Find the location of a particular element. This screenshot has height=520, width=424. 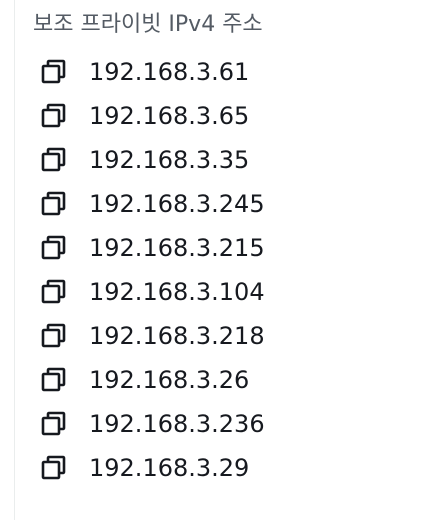

ip-address-item: 192.168.3.65 is located at coordinates (153, 116).